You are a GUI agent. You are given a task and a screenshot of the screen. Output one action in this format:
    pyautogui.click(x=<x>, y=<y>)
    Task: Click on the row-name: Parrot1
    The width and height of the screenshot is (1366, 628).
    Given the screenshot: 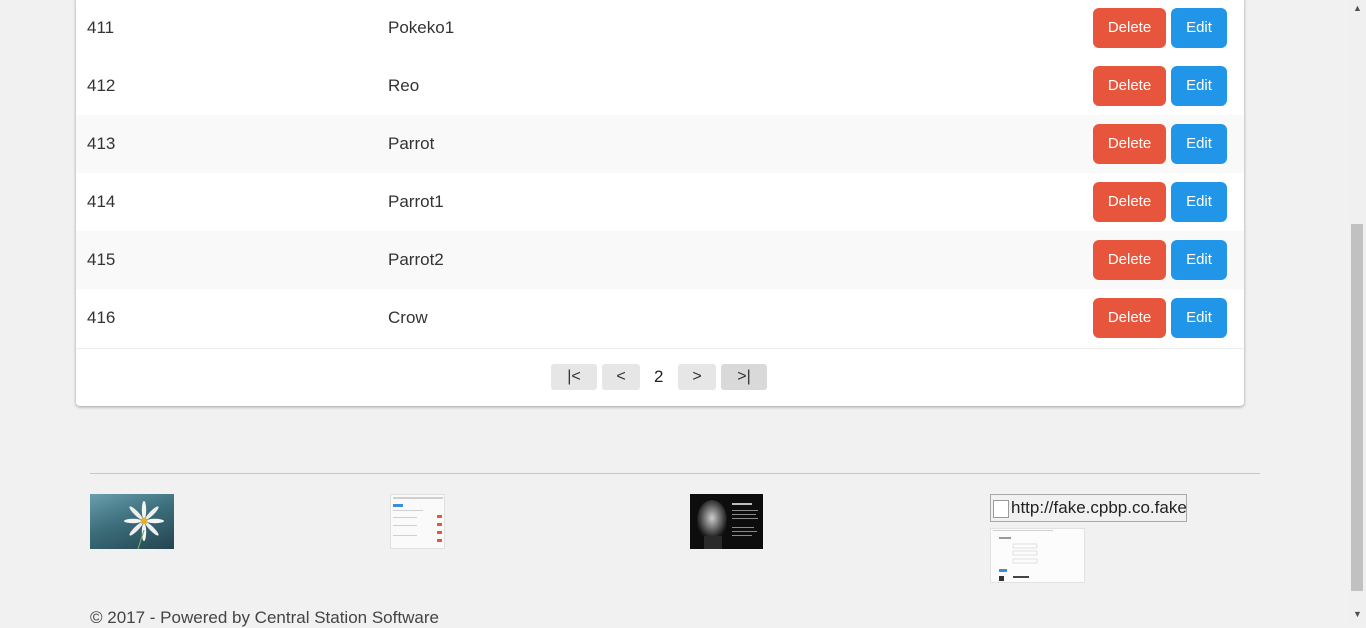 What is the action you would take?
    pyautogui.click(x=416, y=201)
    